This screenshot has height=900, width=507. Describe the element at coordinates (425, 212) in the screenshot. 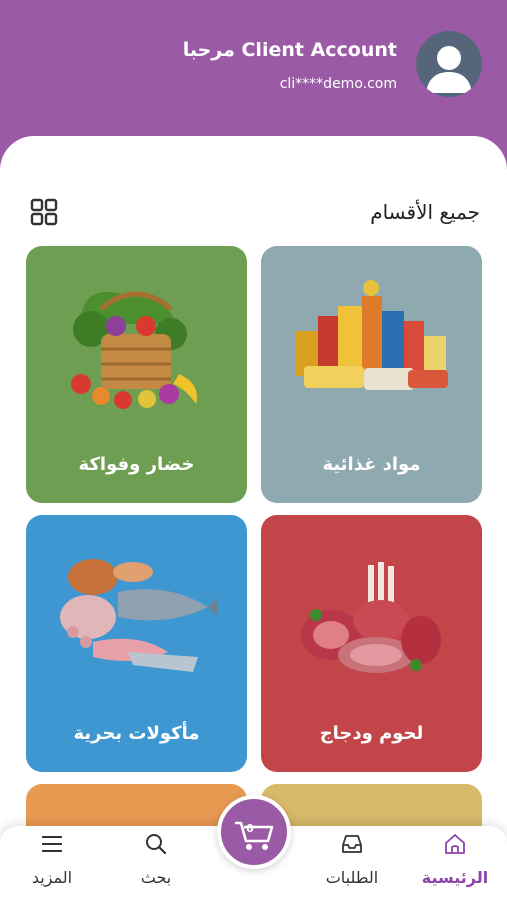

I see `section-title: جميع الأقسام` at that location.